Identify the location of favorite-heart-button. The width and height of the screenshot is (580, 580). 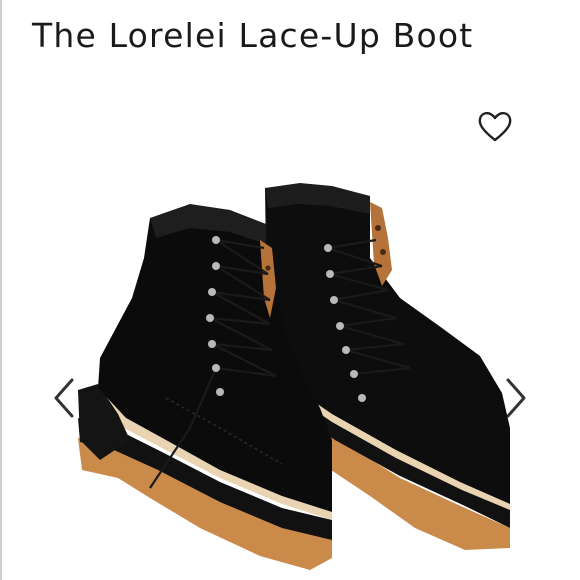
(495, 126).